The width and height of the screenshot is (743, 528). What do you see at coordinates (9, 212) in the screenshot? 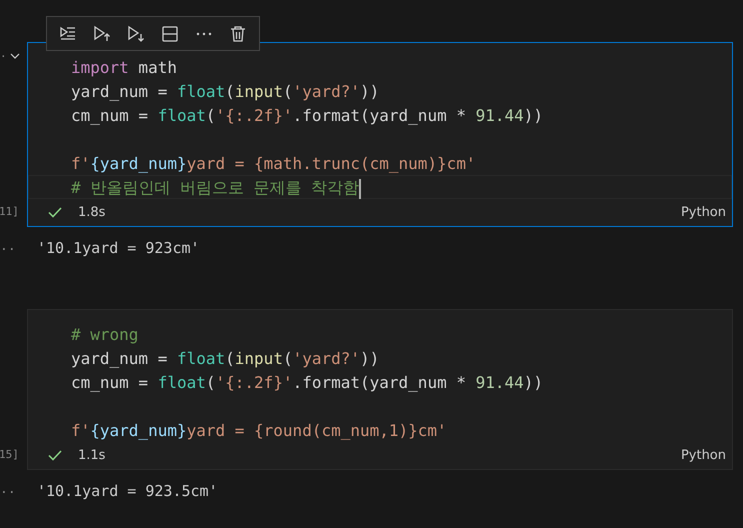
I see `execution-count: 11]` at bounding box center [9, 212].